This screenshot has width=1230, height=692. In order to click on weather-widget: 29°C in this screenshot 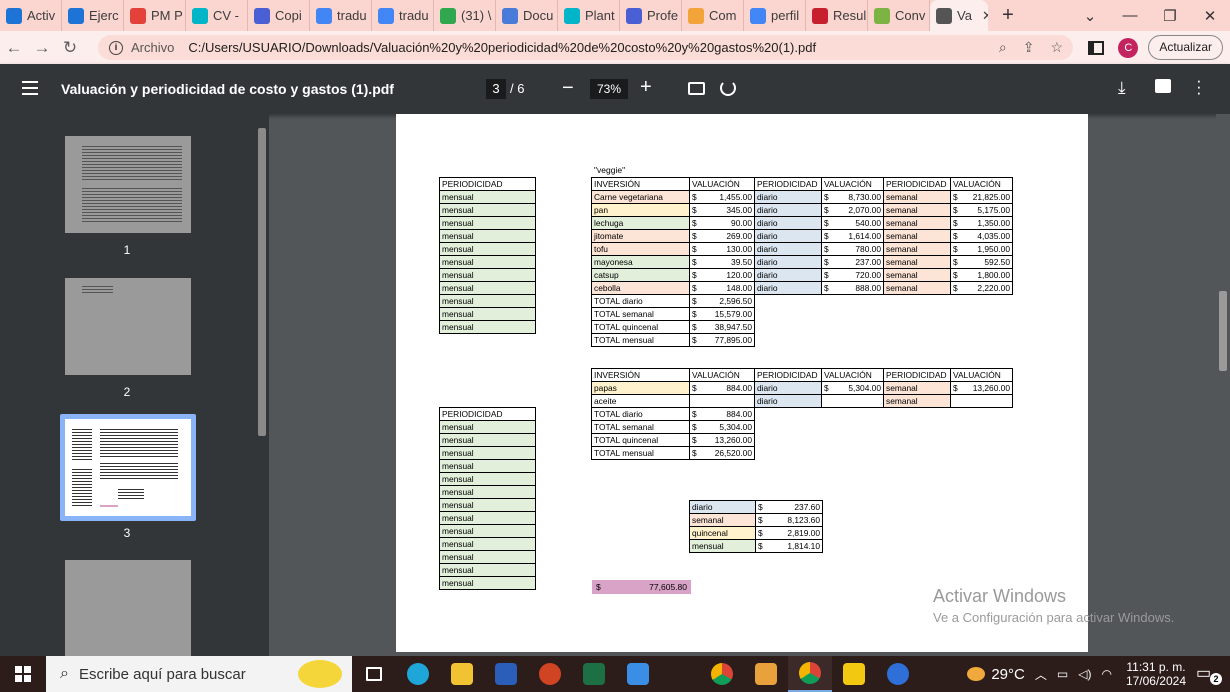, I will do `click(996, 674)`.